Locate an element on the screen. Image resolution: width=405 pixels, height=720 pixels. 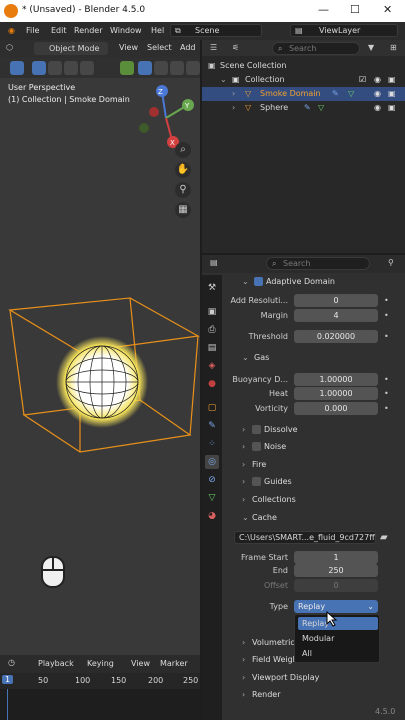
constraints-tab-icon: ⊘ is located at coordinates (212, 480).